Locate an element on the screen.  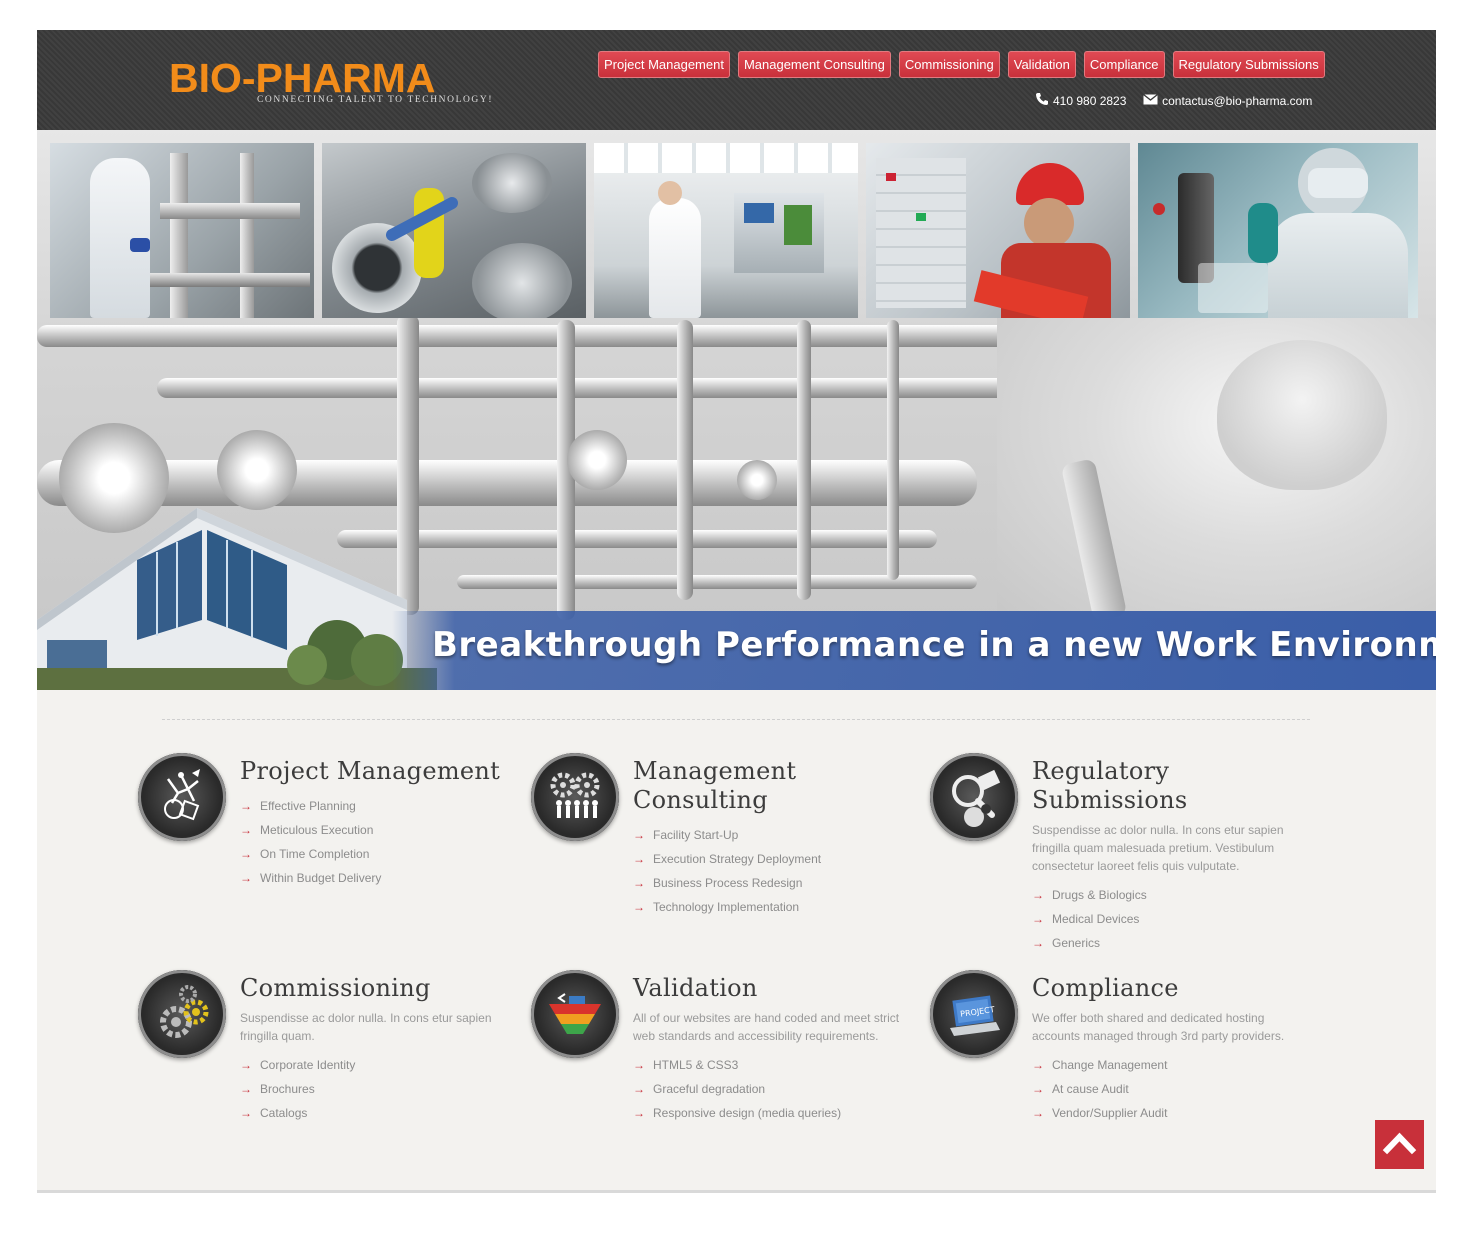
list-item: → Execution Strategy Deployment is located at coordinates (733, 859).